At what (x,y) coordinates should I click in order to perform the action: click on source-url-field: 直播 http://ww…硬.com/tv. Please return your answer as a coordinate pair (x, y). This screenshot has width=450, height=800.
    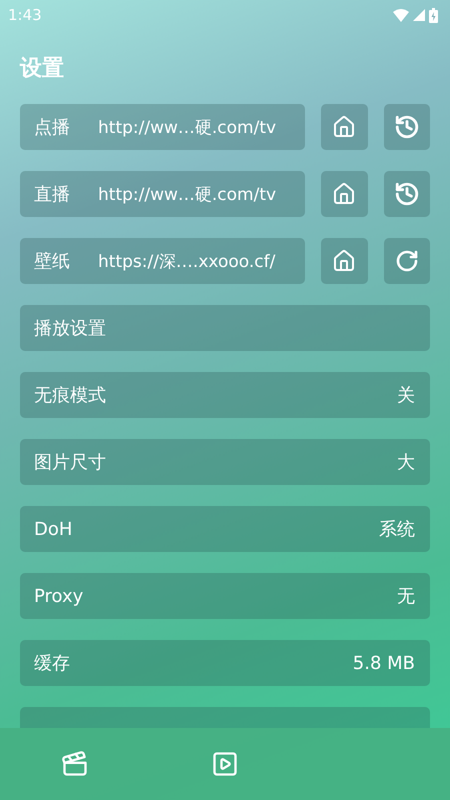
    Looking at the image, I should click on (162, 194).